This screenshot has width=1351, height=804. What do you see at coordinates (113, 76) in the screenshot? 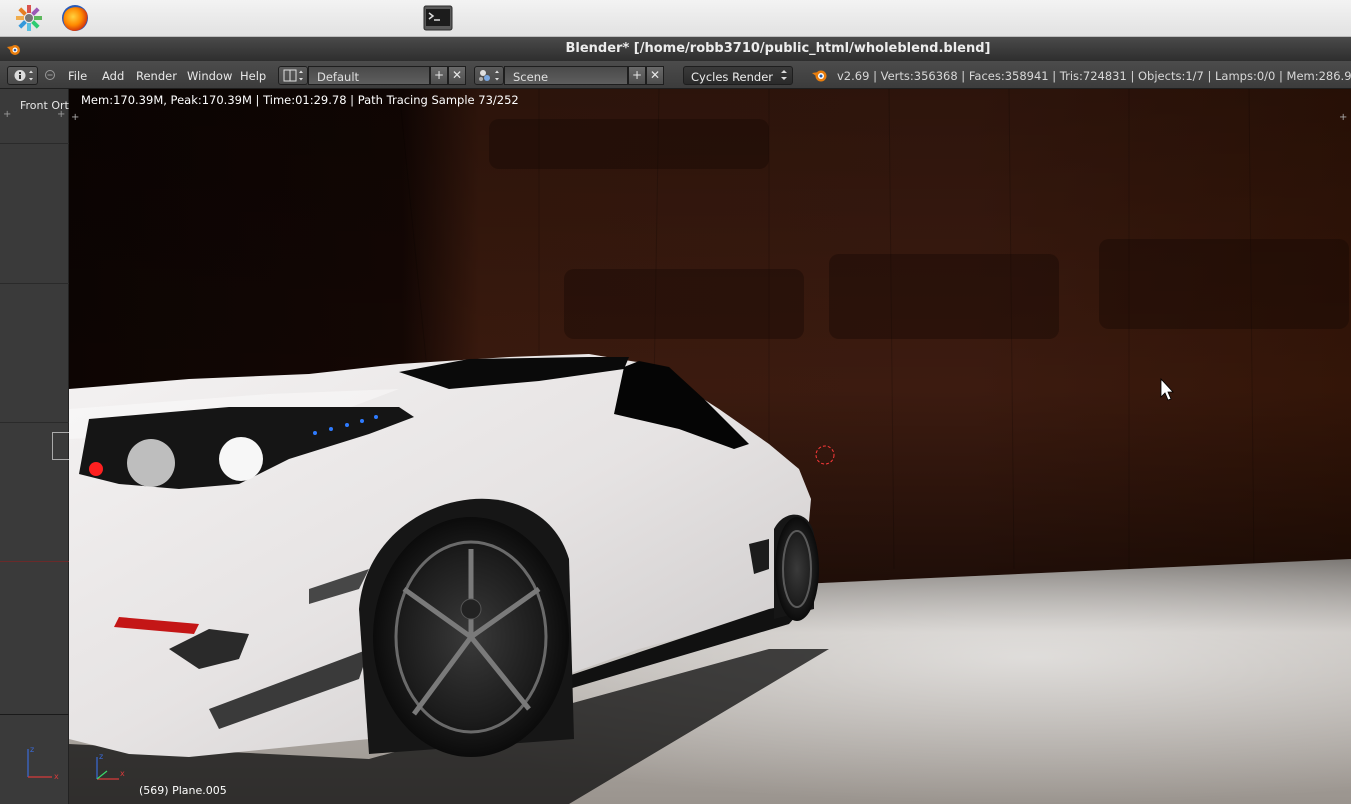
I see `menu-add: Add` at bounding box center [113, 76].